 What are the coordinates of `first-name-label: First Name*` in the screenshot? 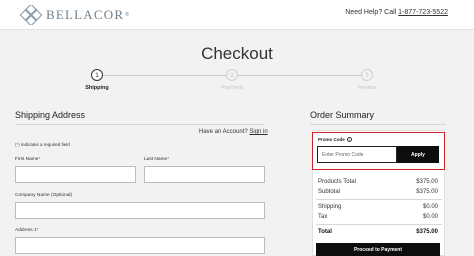 It's located at (27, 159).